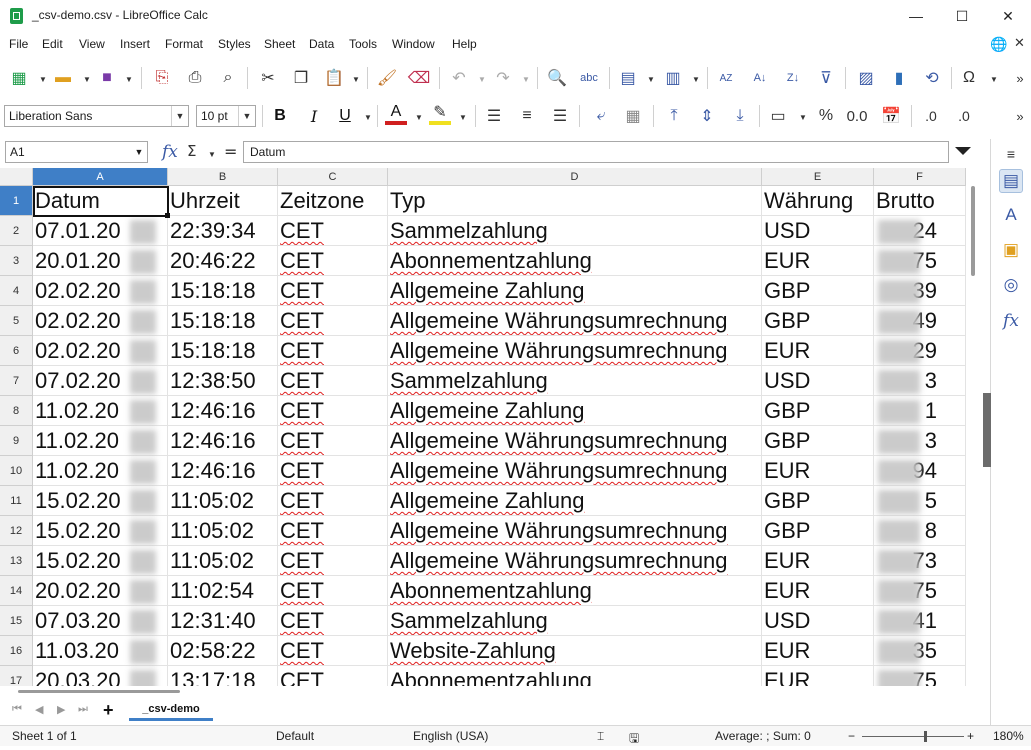 Image resolution: width=1031 pixels, height=750 pixels. I want to click on cell-c3: CET, so click(333, 261).